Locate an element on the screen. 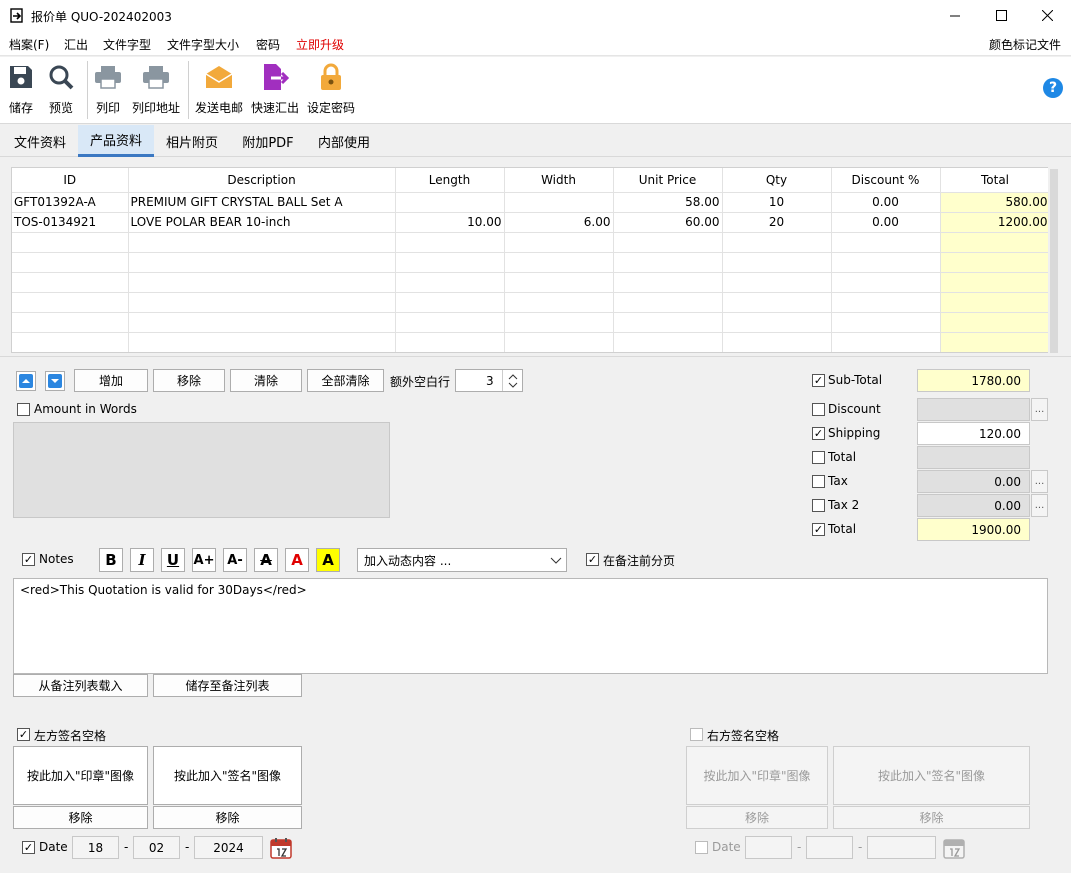 This screenshot has height=873, width=1071. right-date-checkbox is located at coordinates (701, 847).